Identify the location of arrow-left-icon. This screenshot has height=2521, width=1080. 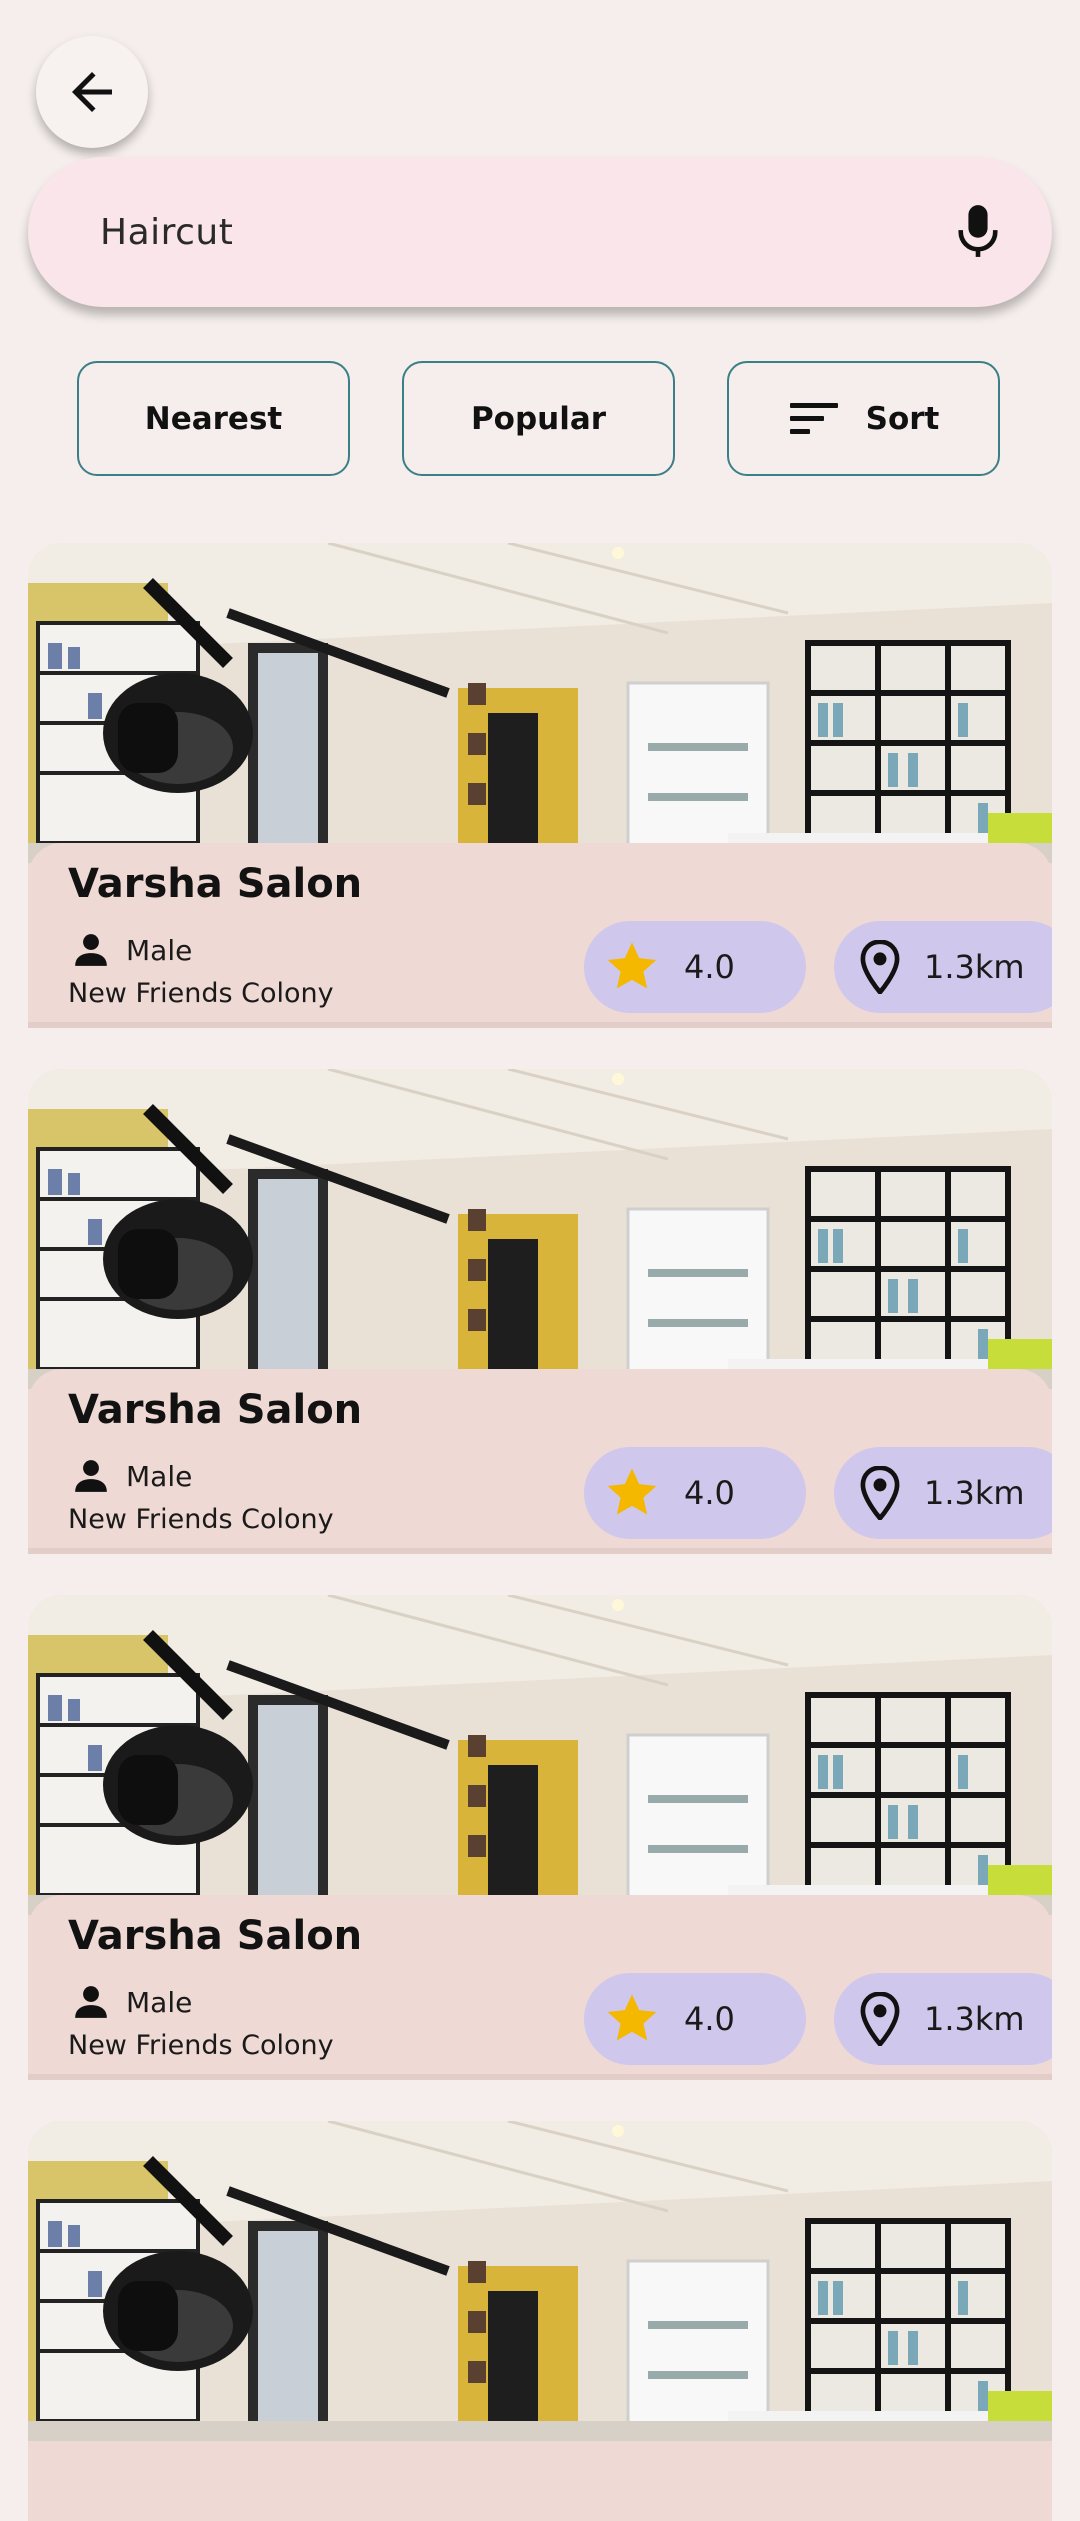
(92, 92).